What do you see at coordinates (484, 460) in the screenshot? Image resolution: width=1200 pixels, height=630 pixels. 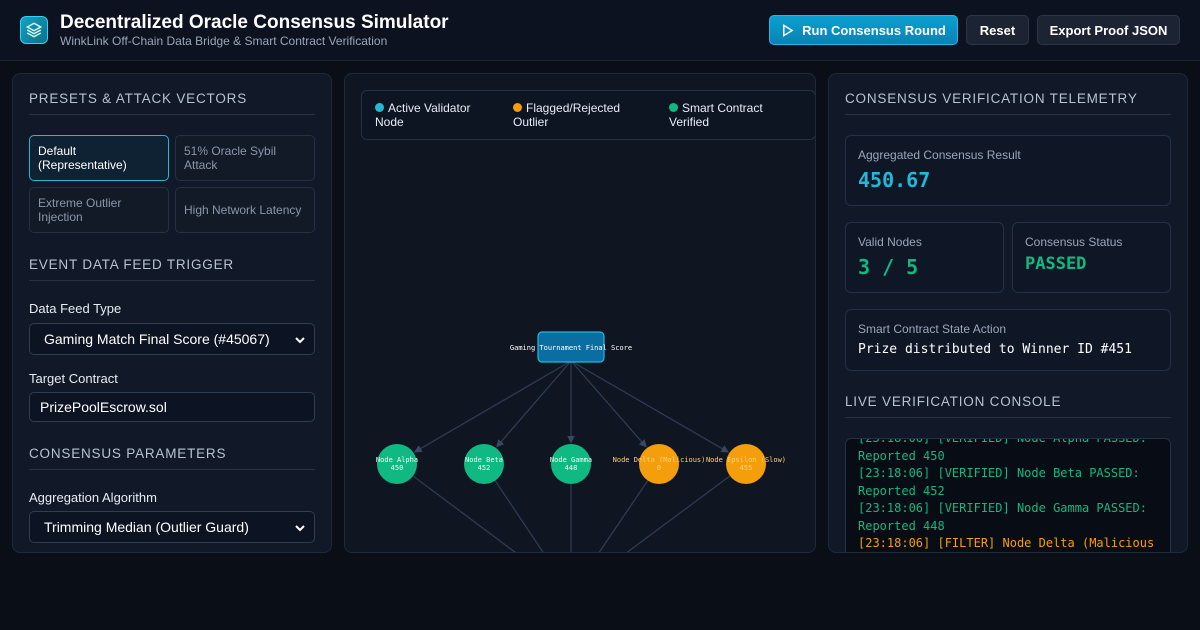 I see `validator-node-name: Node Beta` at bounding box center [484, 460].